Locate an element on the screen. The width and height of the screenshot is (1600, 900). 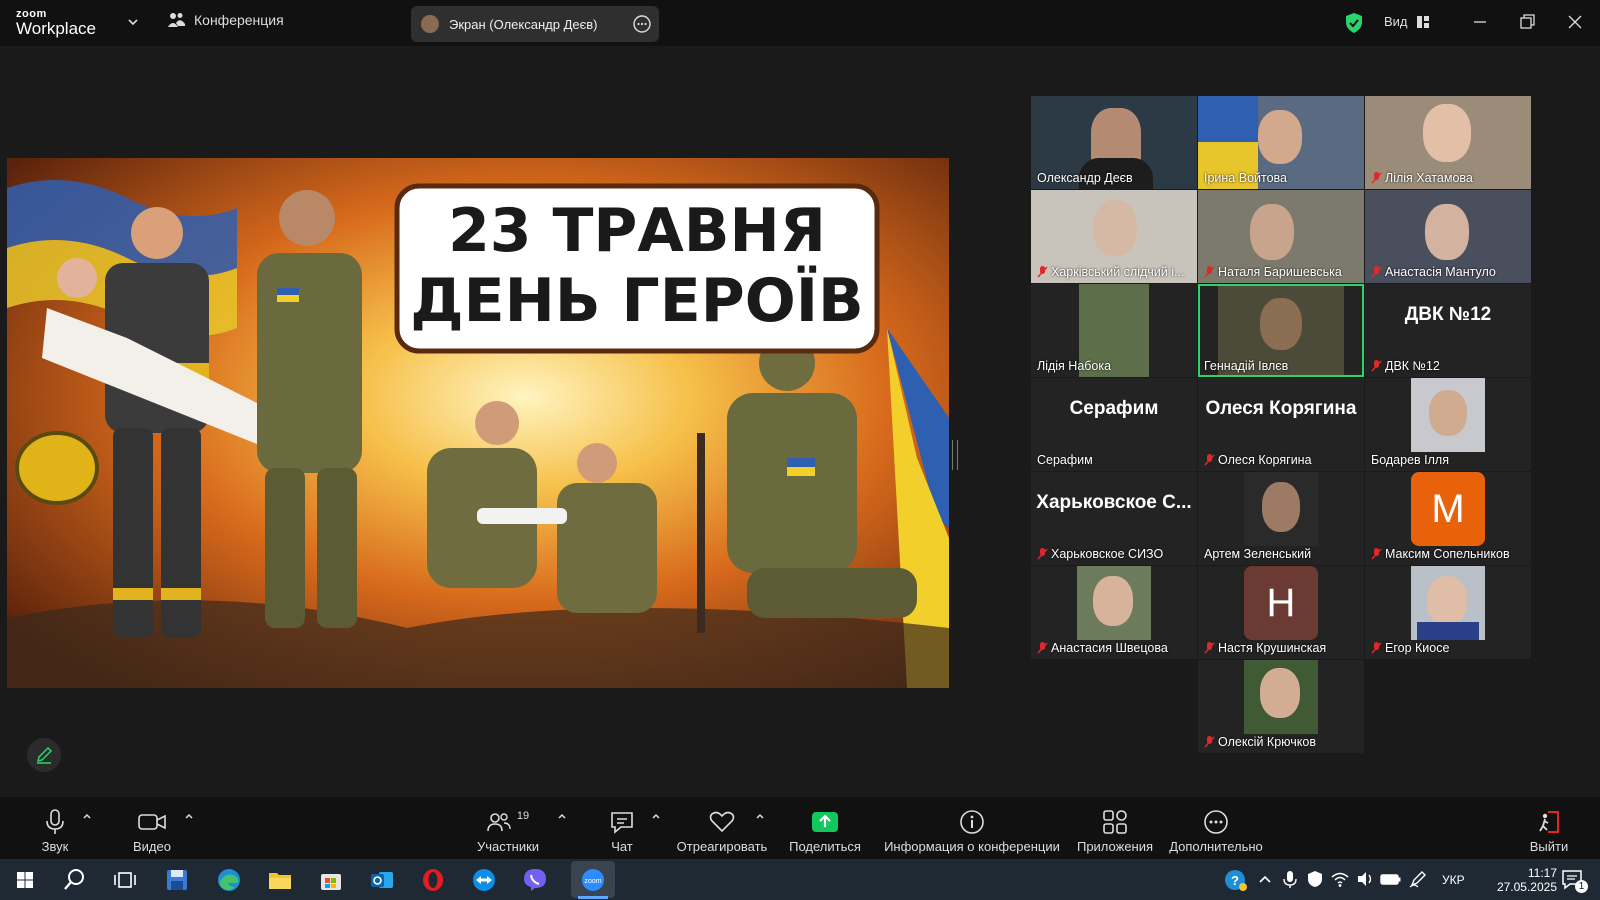
meeting-info-button: Информация о конференции is located at coordinates (972, 828).